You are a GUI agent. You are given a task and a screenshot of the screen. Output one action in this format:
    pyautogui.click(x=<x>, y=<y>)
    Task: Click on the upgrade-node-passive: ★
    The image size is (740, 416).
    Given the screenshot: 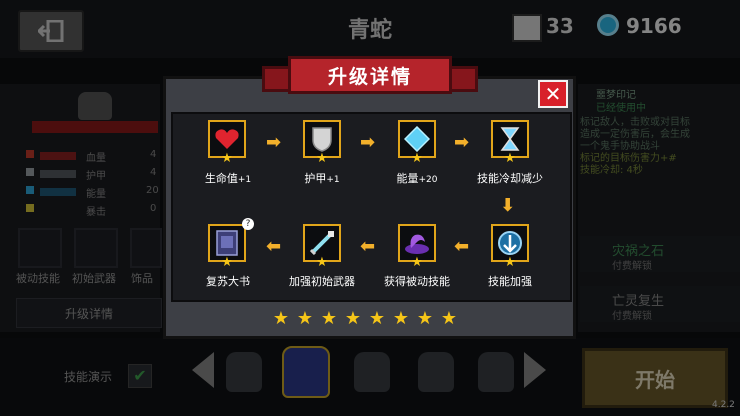 What is the action you would take?
    pyautogui.click(x=417, y=247)
    